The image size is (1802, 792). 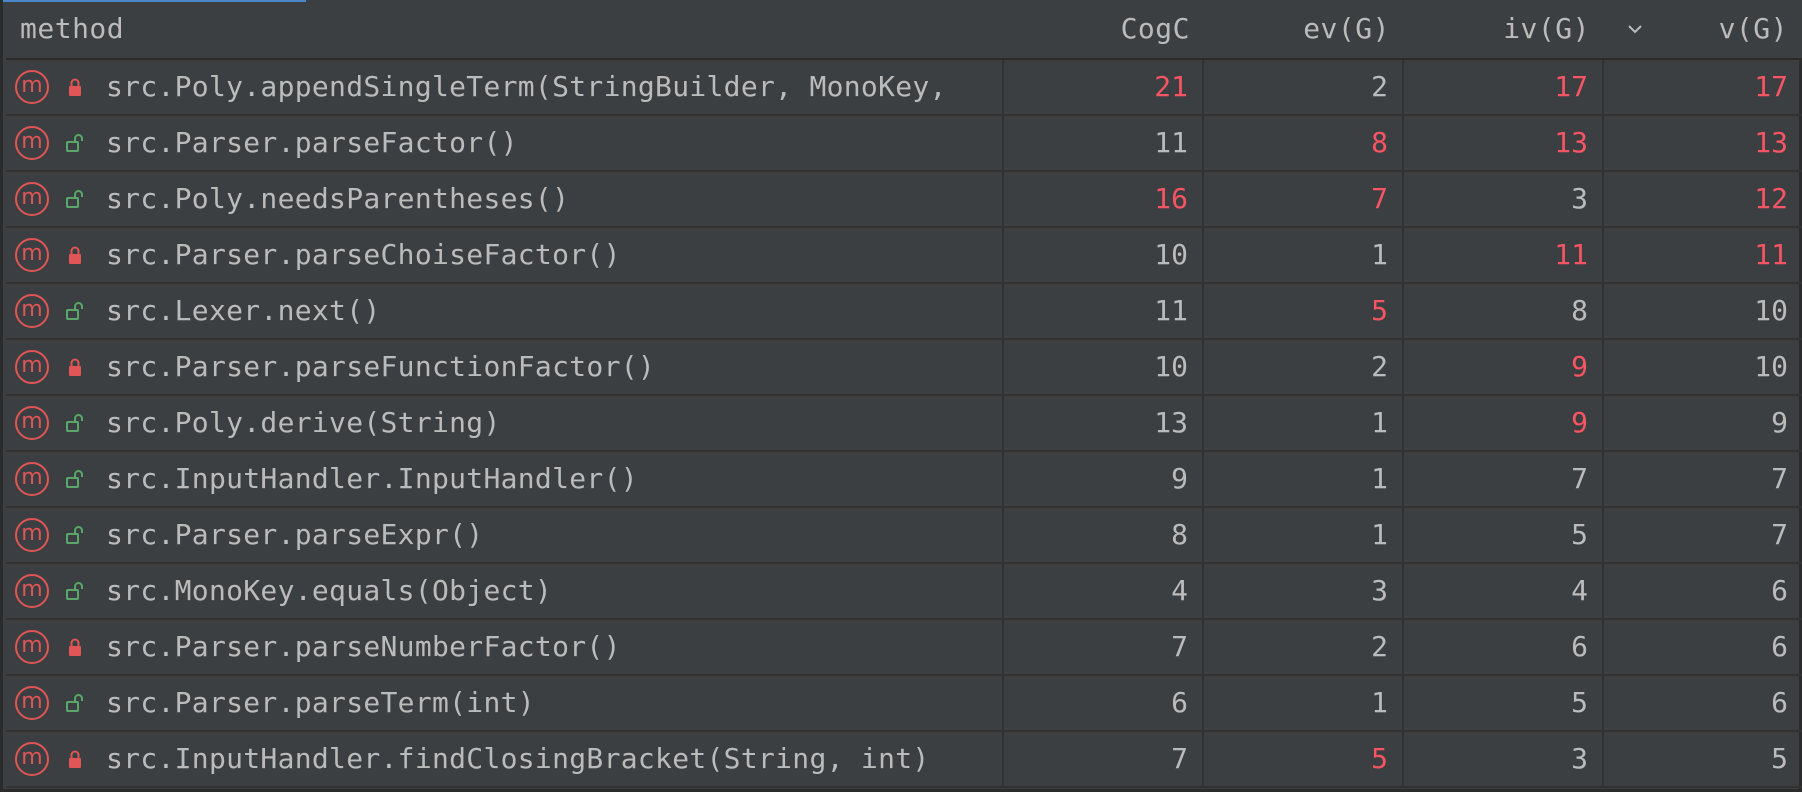 What do you see at coordinates (1771, 86) in the screenshot?
I see `vg-cell: 17` at bounding box center [1771, 86].